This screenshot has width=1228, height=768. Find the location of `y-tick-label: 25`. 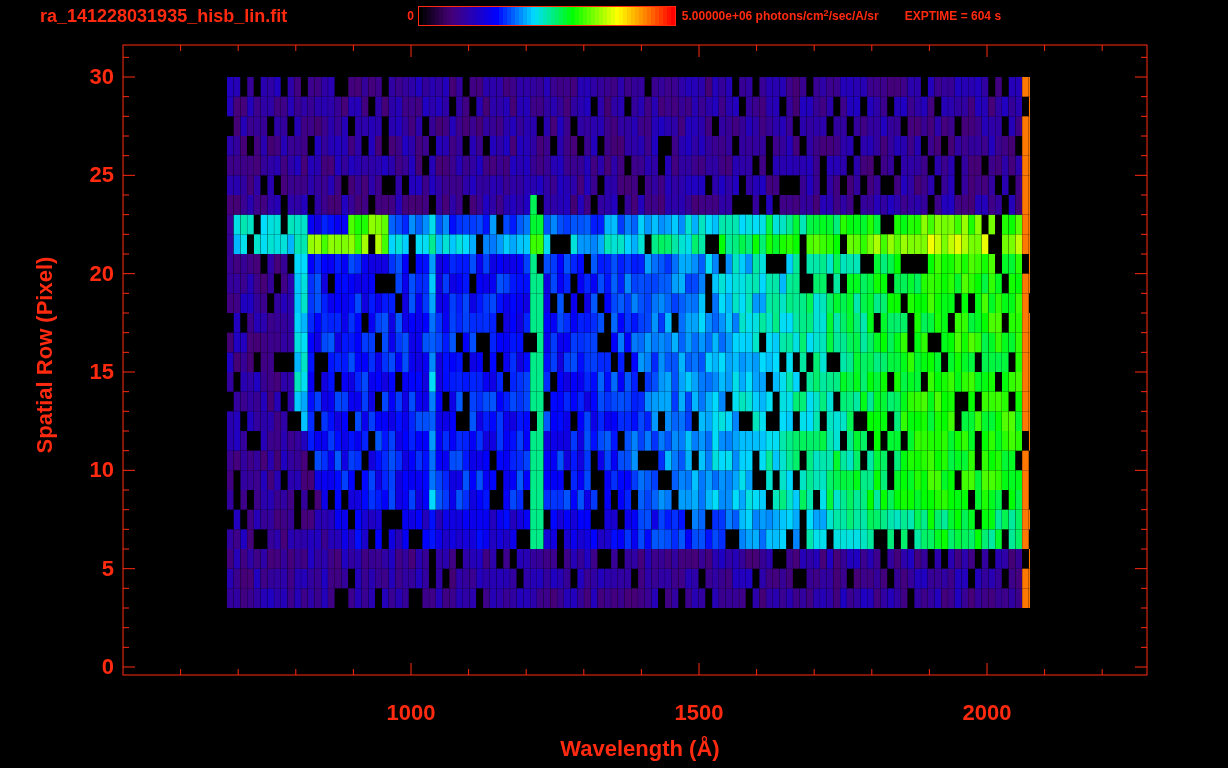

y-tick-label: 25 is located at coordinates (101, 175).